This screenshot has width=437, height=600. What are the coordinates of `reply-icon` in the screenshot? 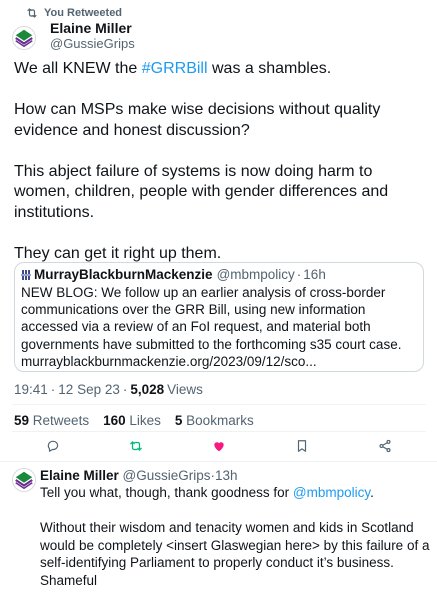 It's located at (53, 446).